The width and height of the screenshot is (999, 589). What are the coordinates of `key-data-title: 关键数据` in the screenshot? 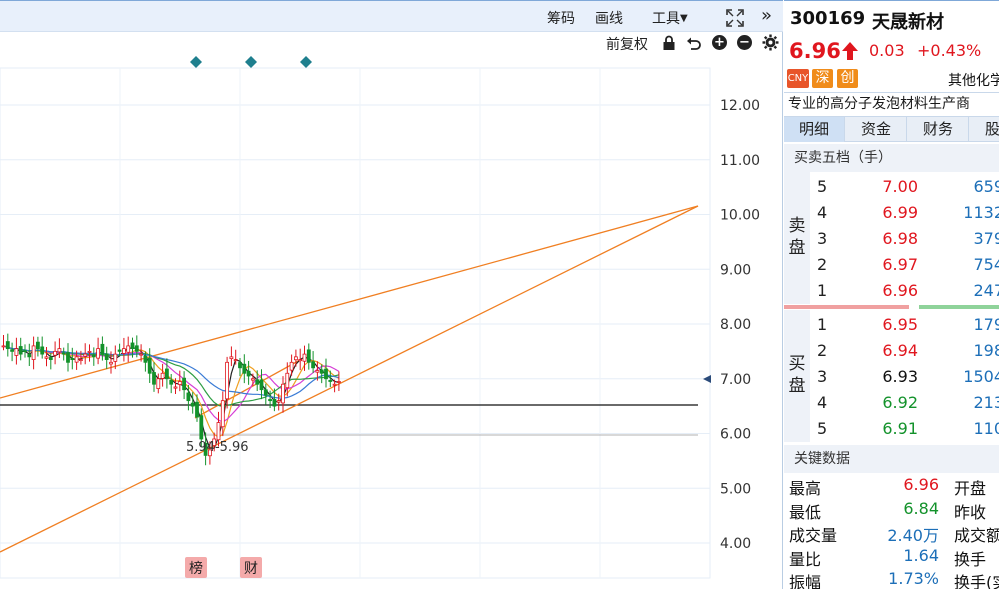 It's located at (891, 459).